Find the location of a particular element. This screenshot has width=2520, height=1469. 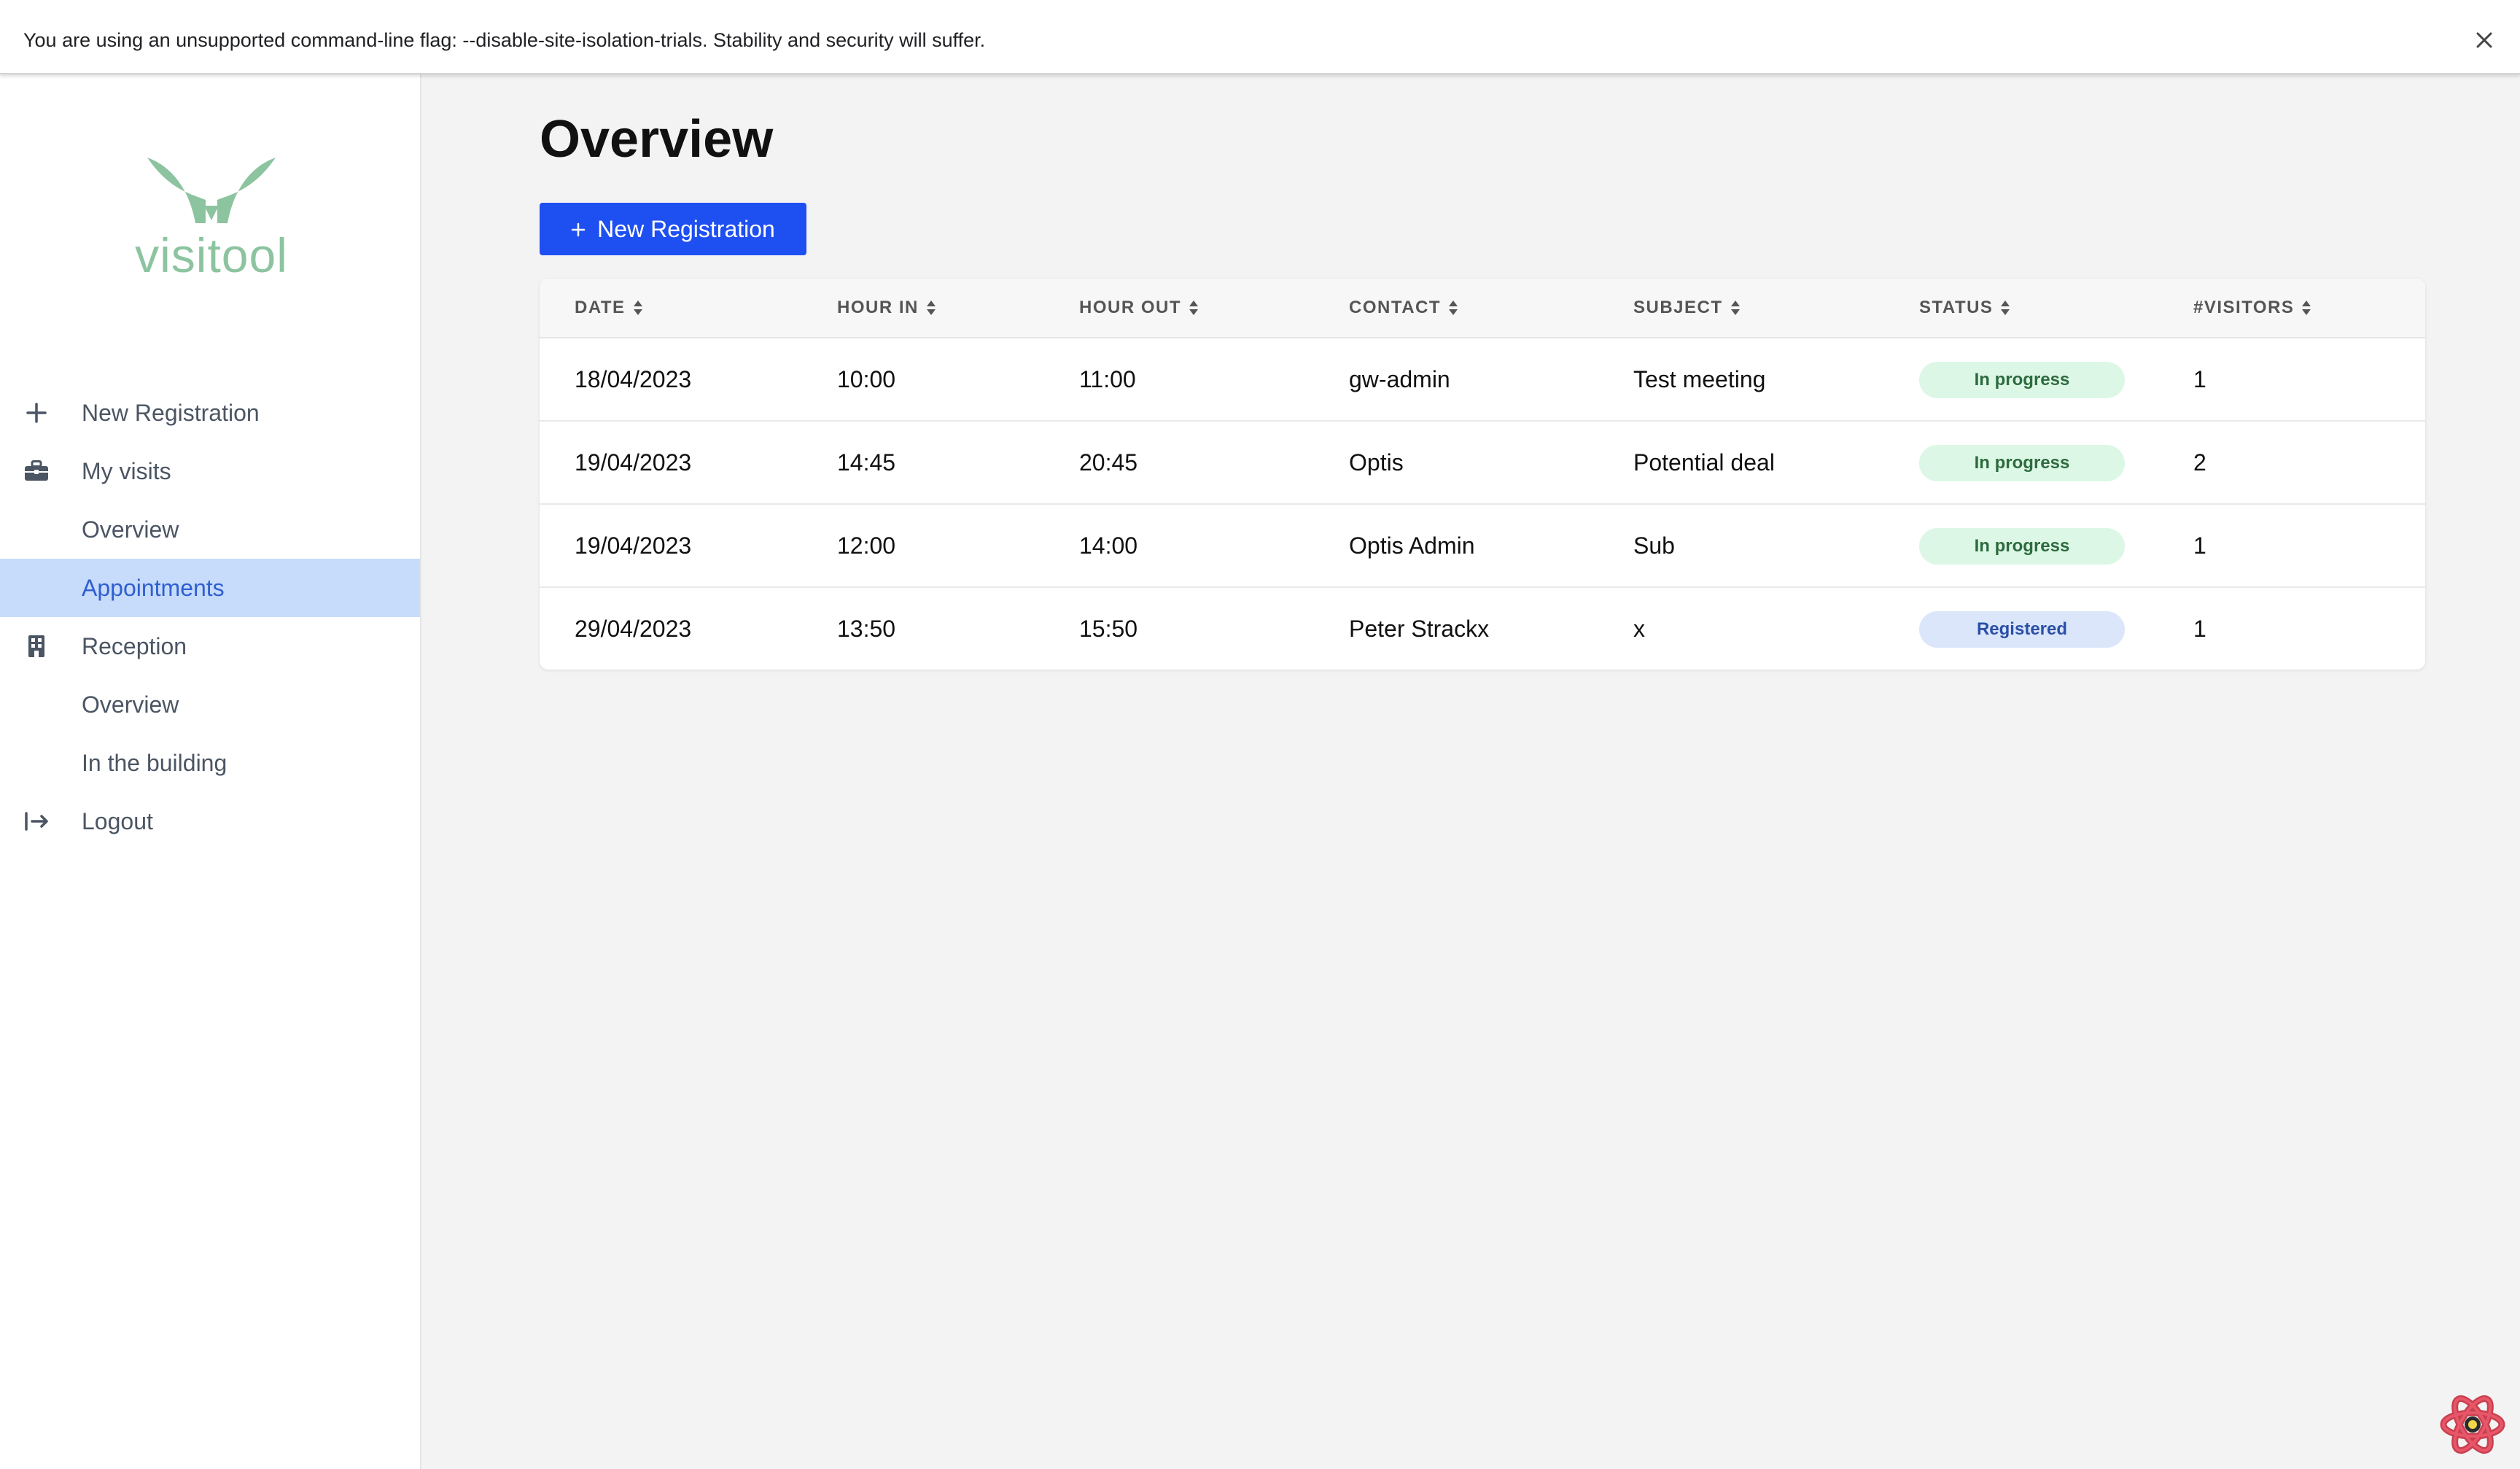

column-header-date: DATE is located at coordinates (609, 308).